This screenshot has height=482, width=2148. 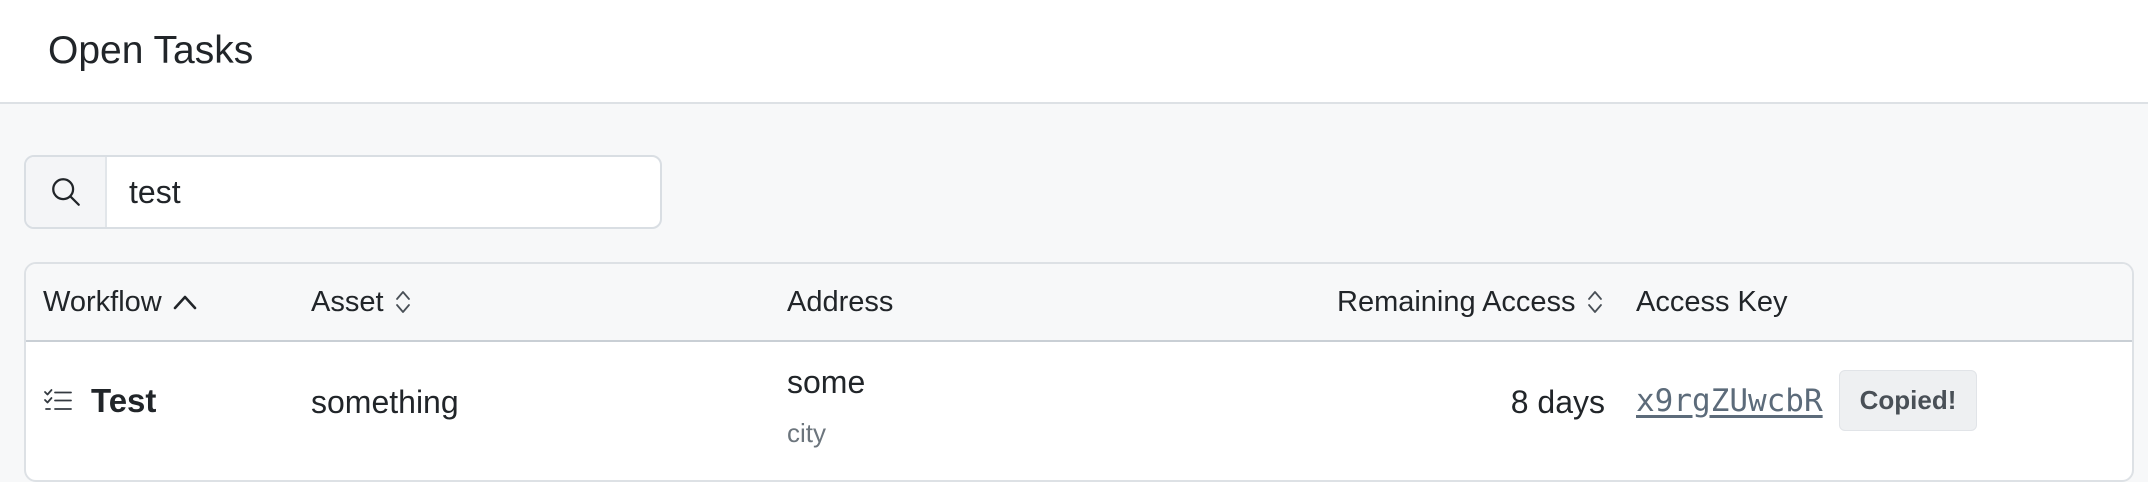 What do you see at coordinates (347, 301) in the screenshot?
I see `column-label-asset: Asset` at bounding box center [347, 301].